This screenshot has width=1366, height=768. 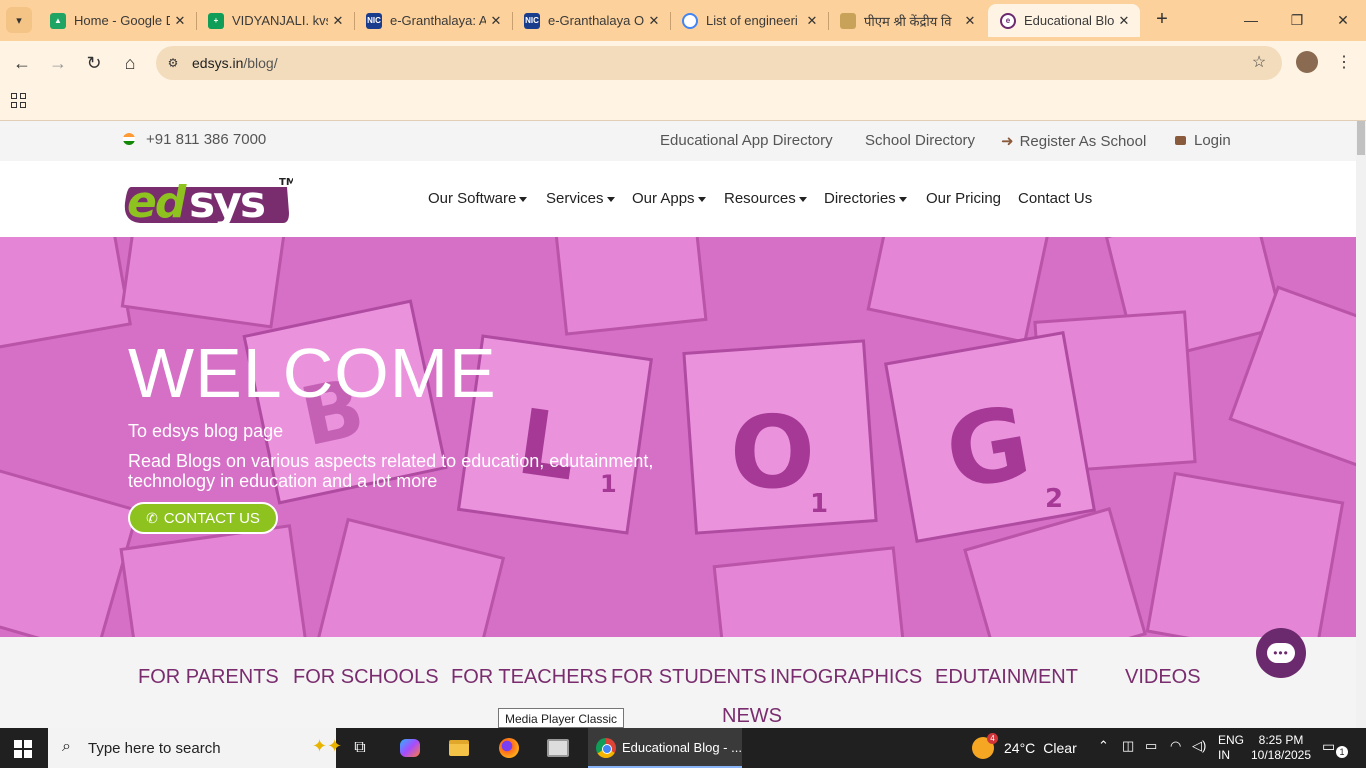 What do you see at coordinates (410, 748) in the screenshot?
I see `copilot-icon` at bounding box center [410, 748].